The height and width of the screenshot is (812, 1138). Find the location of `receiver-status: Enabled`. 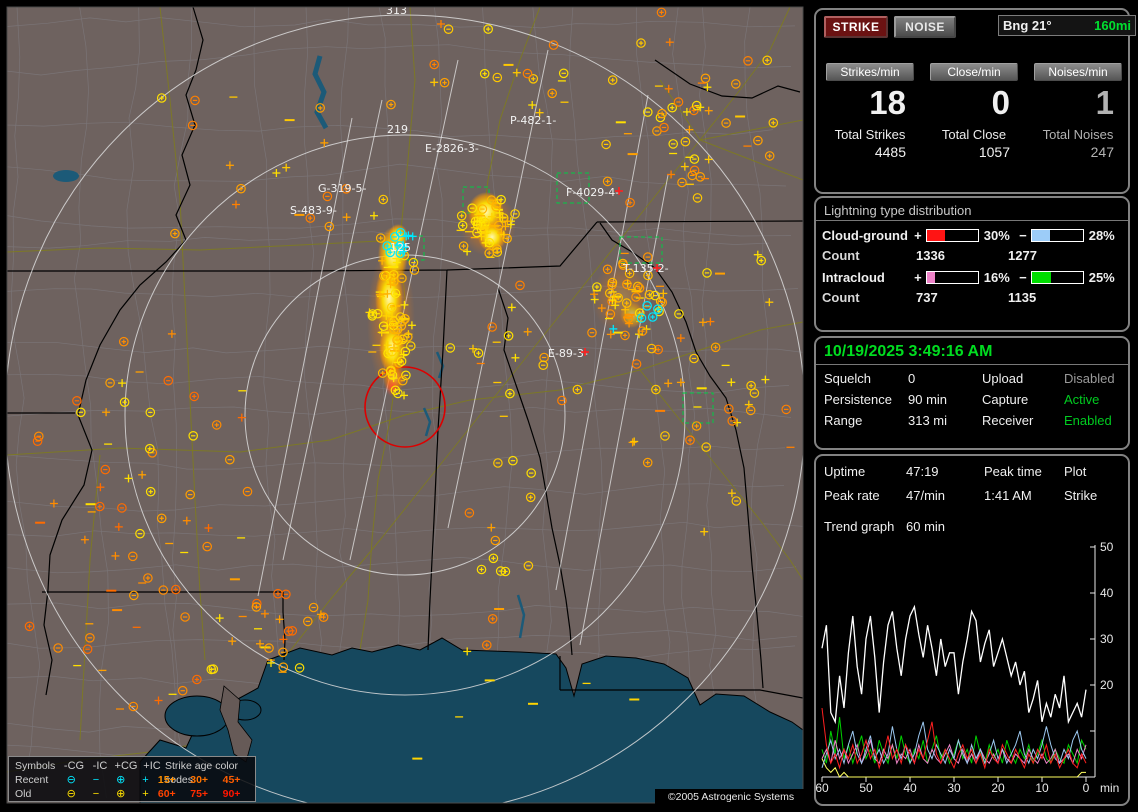

receiver-status: Enabled is located at coordinates (1088, 420).